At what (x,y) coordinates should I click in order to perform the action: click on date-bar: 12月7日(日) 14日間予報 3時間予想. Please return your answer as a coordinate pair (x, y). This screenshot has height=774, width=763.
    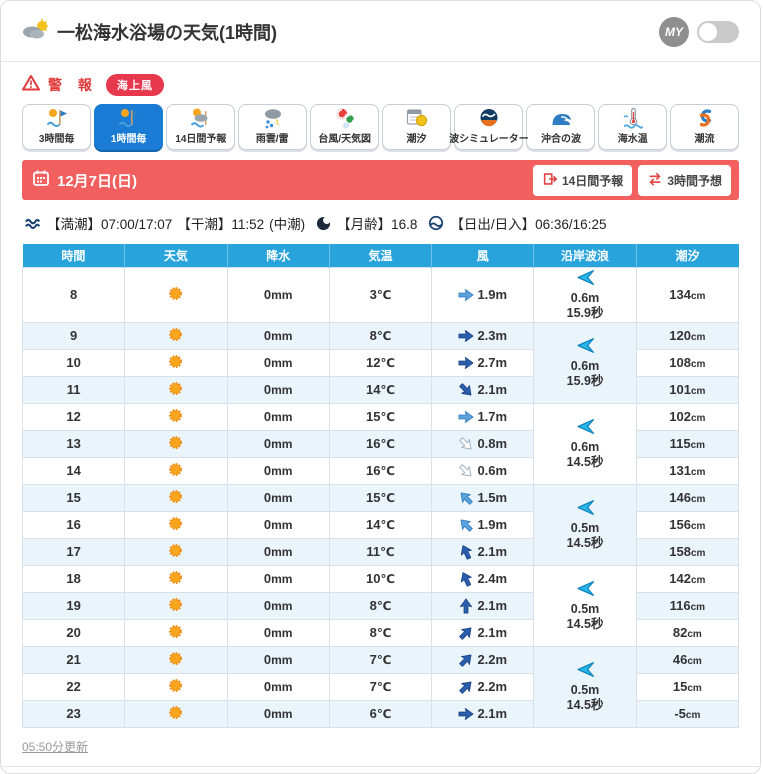
    Looking at the image, I should click on (380, 180).